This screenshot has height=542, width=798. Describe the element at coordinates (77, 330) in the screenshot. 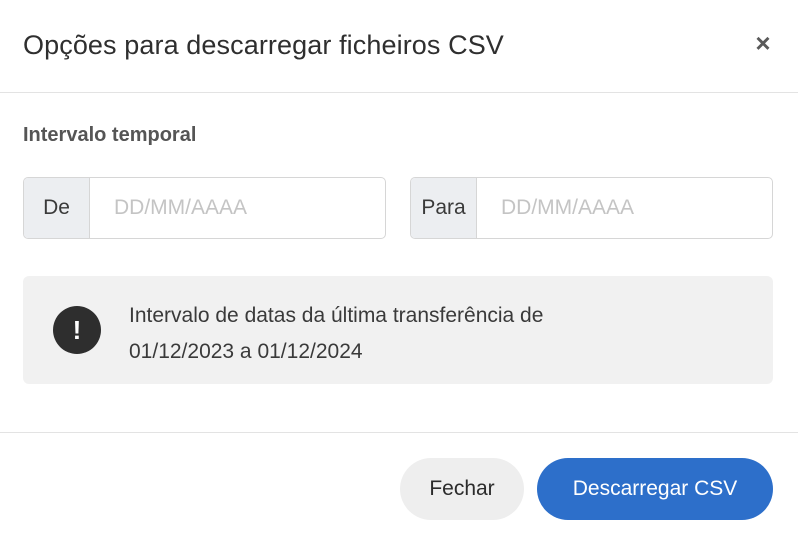

I see `exclamation-icon: !` at that location.